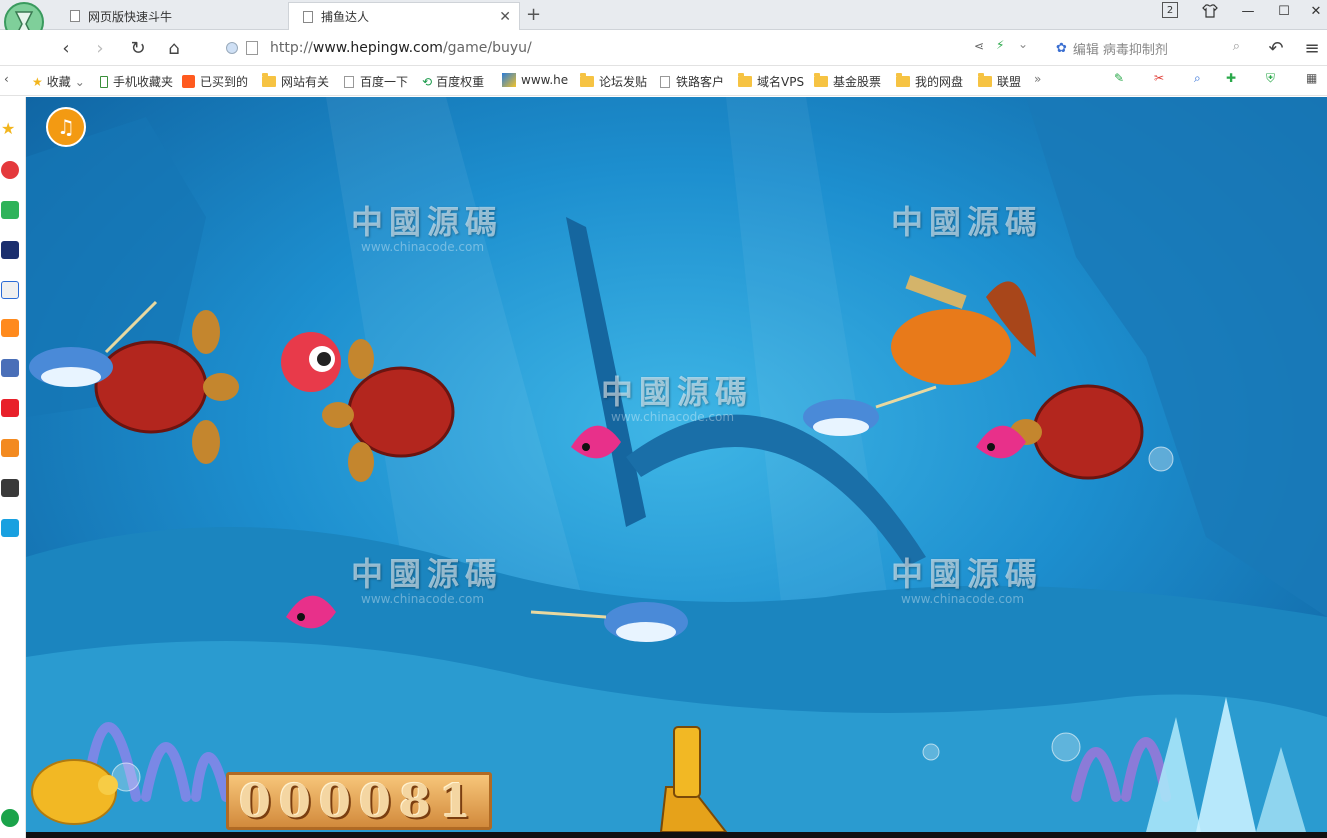  What do you see at coordinates (1000, 45) in the screenshot?
I see `lightning-icon: ⚡` at bounding box center [1000, 45].